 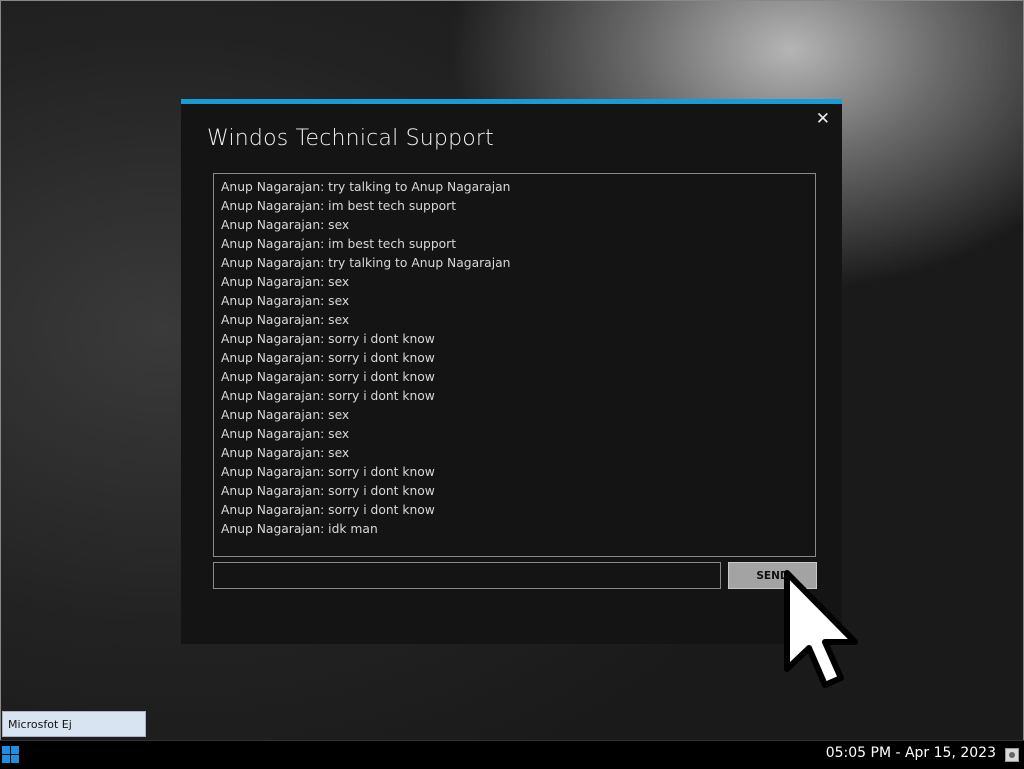 What do you see at coordinates (10, 754) in the screenshot?
I see `windows-logo-icon` at bounding box center [10, 754].